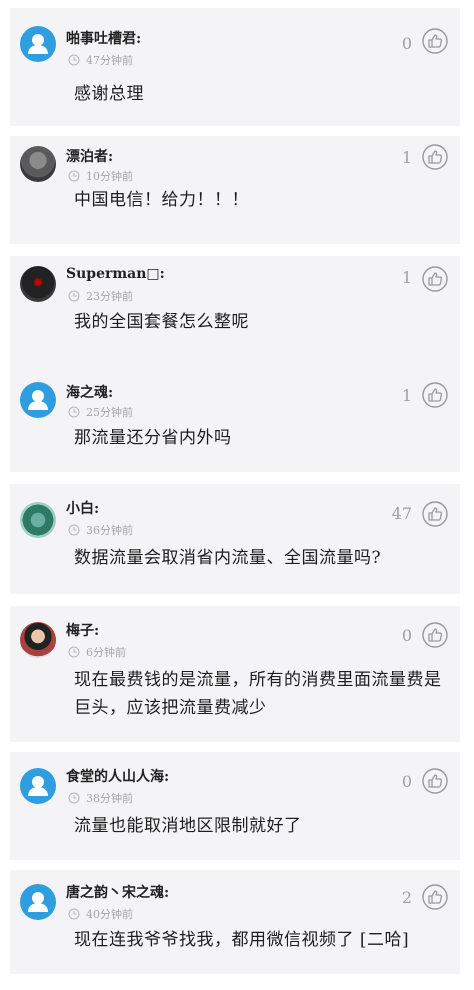  What do you see at coordinates (109, 798) in the screenshot?
I see `time-label: 38分钟前` at bounding box center [109, 798].